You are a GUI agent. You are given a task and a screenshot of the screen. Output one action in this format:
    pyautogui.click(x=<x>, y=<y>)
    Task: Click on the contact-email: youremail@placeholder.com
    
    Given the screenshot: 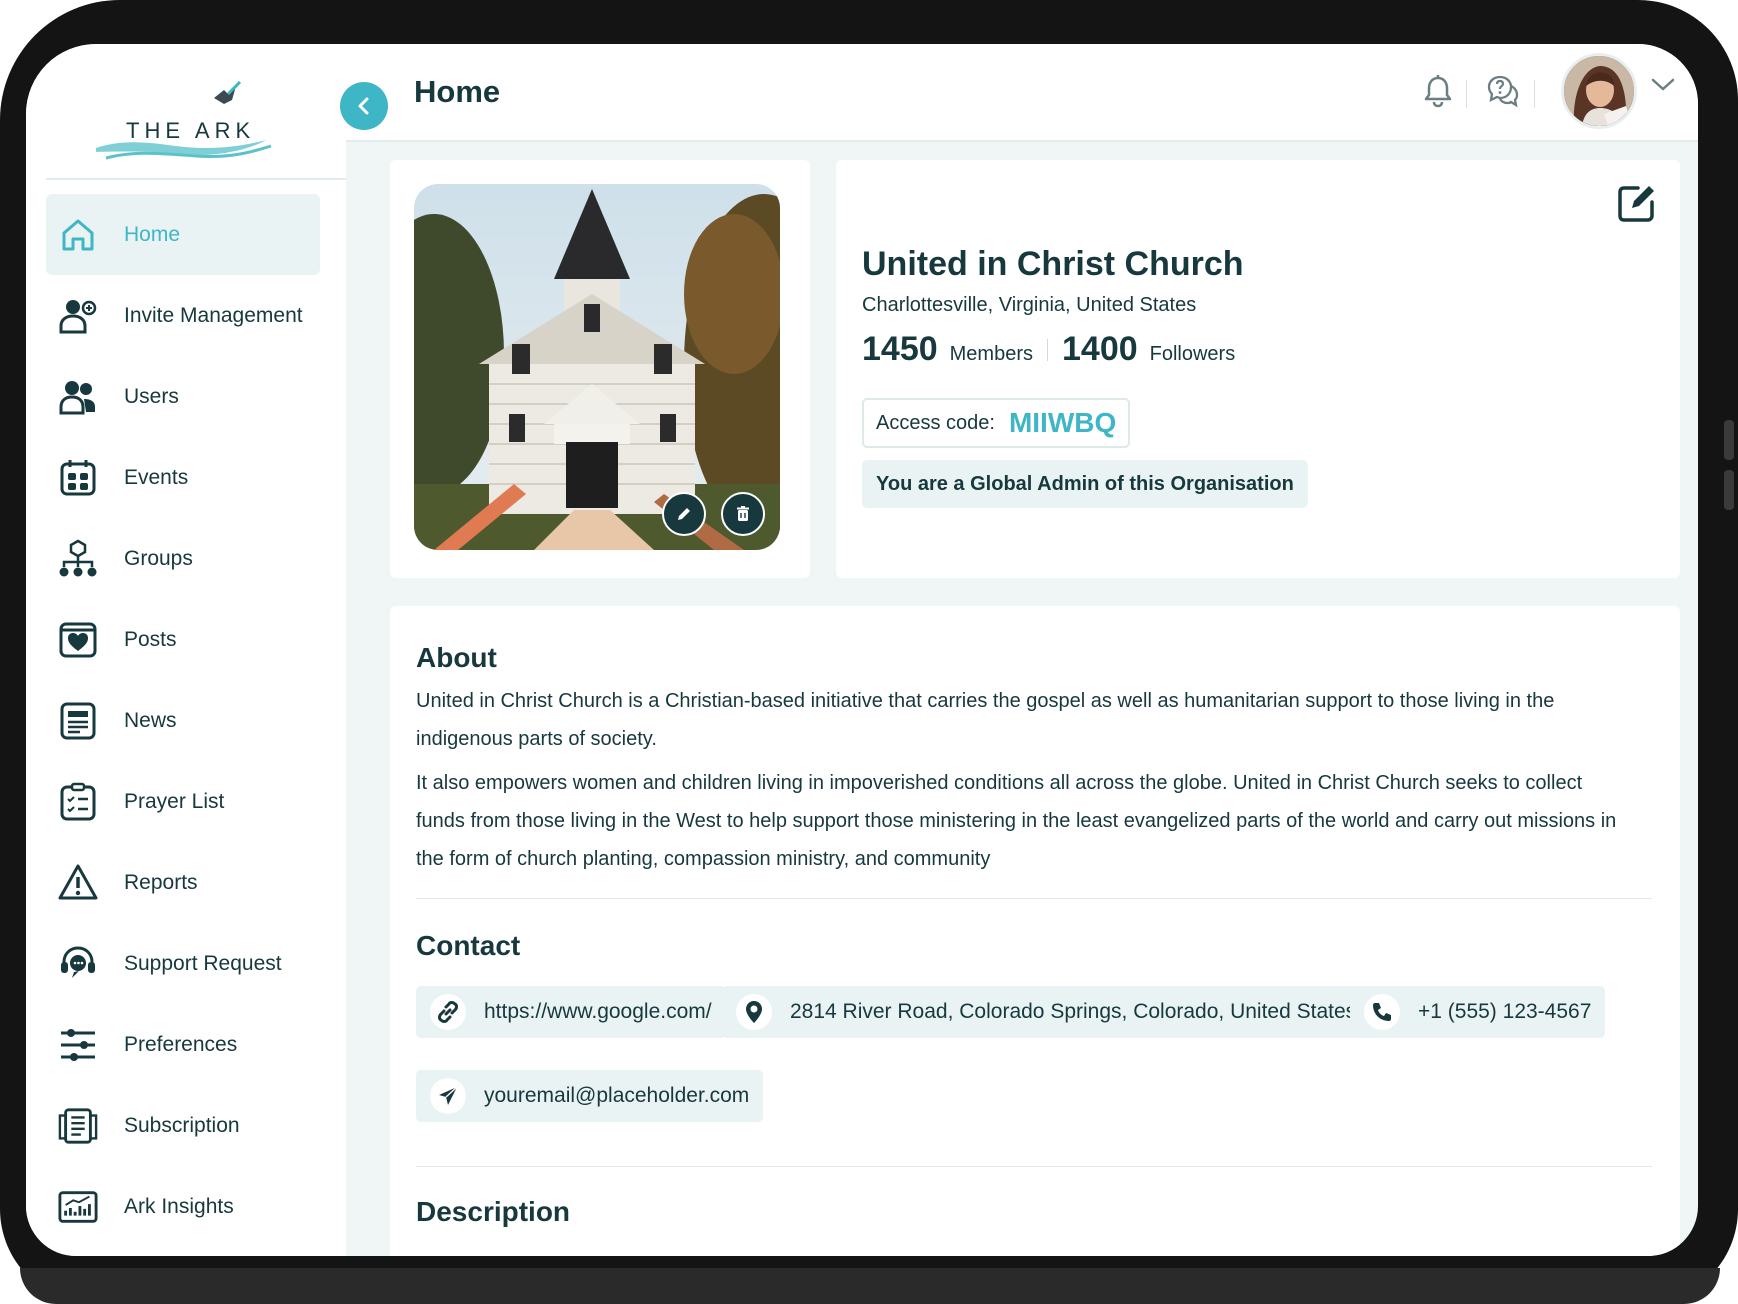 What is the action you would take?
    pyautogui.click(x=616, y=1096)
    